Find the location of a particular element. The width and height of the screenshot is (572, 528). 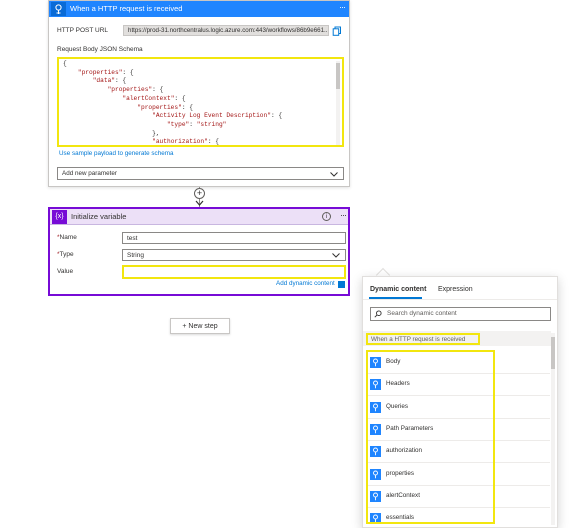

schema-line: "data": { is located at coordinates (109, 81).